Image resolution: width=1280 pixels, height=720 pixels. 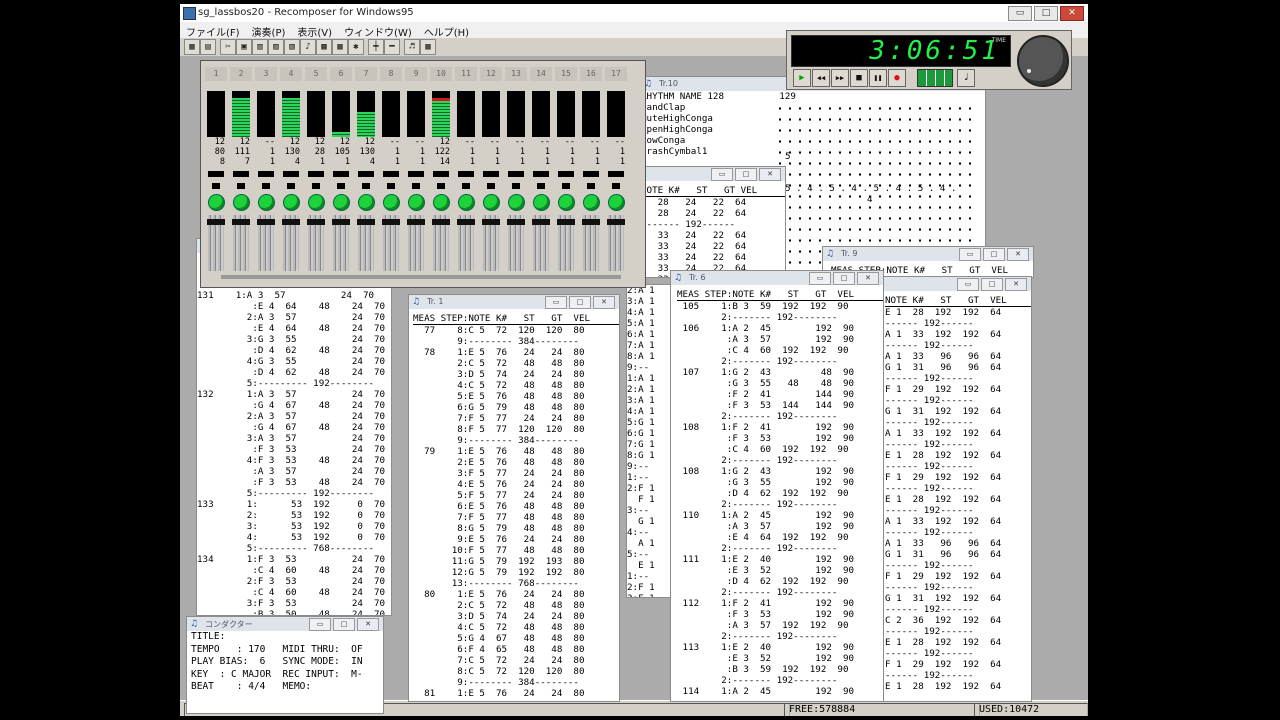 What do you see at coordinates (591, 172) in the screenshot?
I see `mixer-channel-strip: 16 -- 1 1` at bounding box center [591, 172].